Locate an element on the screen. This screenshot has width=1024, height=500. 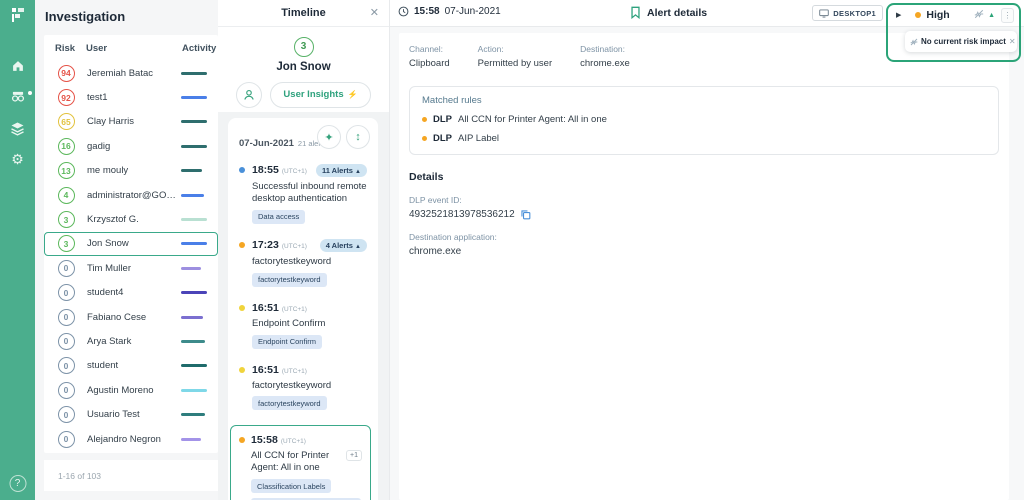
tooltip-text: No current risk impact is located at coordinates (963, 41).